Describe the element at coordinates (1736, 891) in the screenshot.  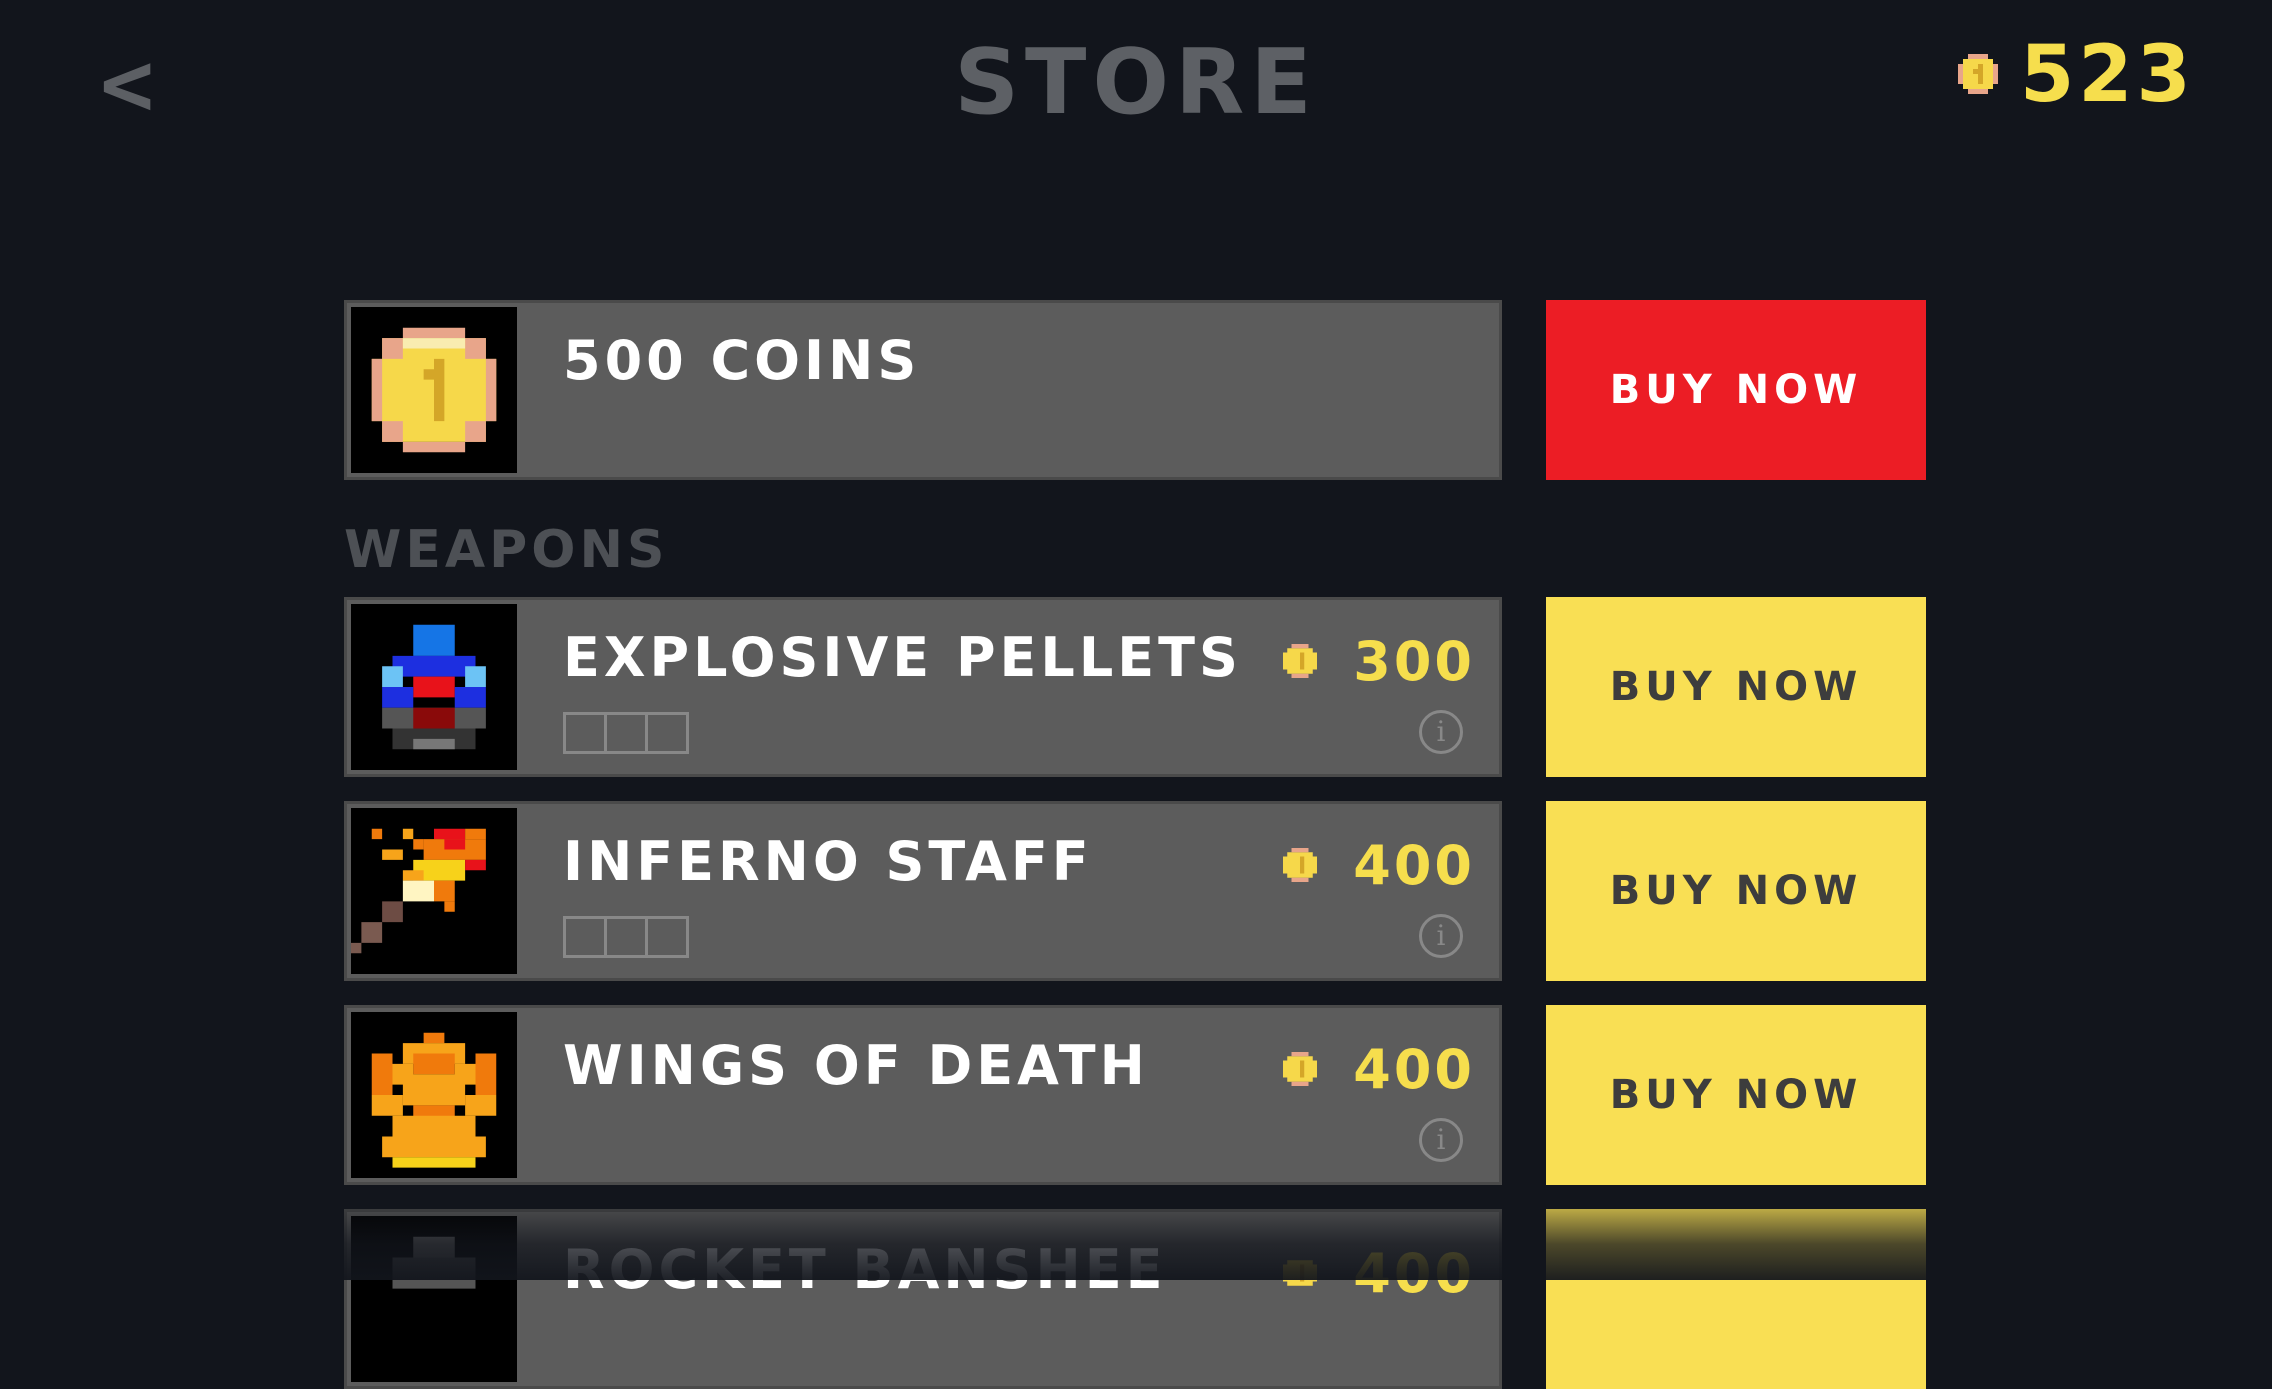
I see `buy-inferno-staff-button: BUY NOW` at that location.